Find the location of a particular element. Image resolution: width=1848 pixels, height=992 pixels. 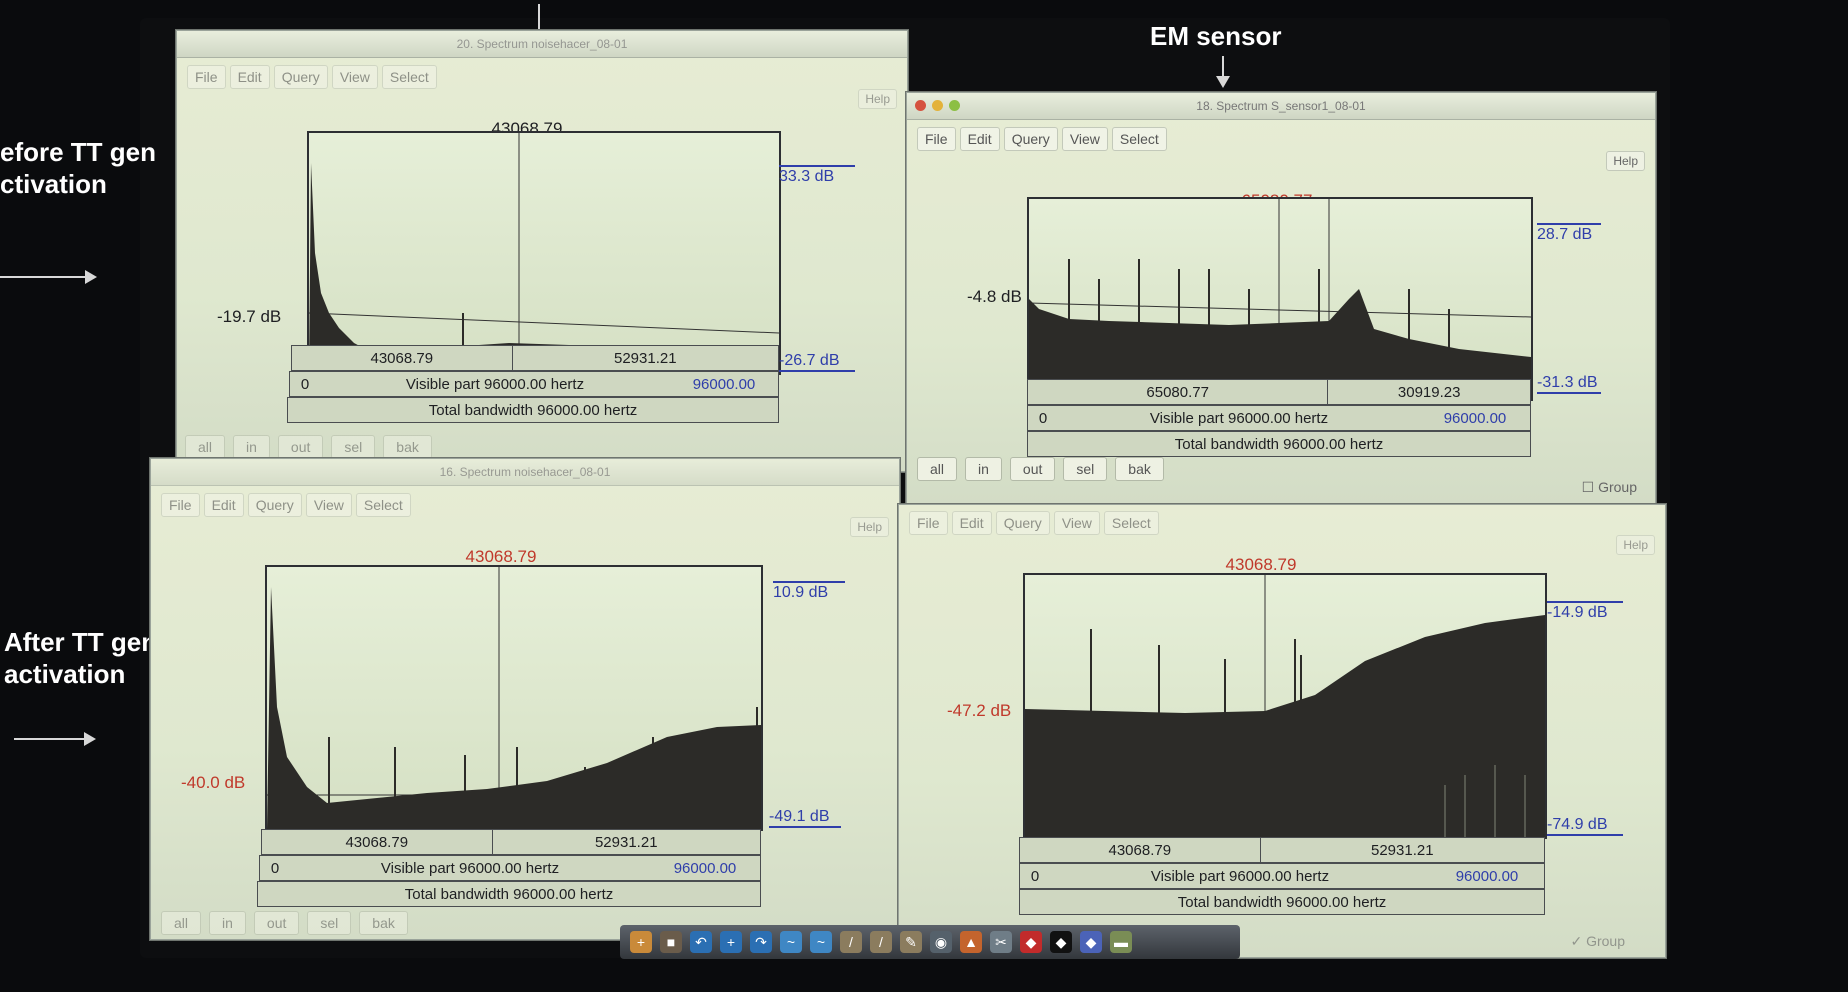

eye-icon: ◉ is located at coordinates (941, 942).